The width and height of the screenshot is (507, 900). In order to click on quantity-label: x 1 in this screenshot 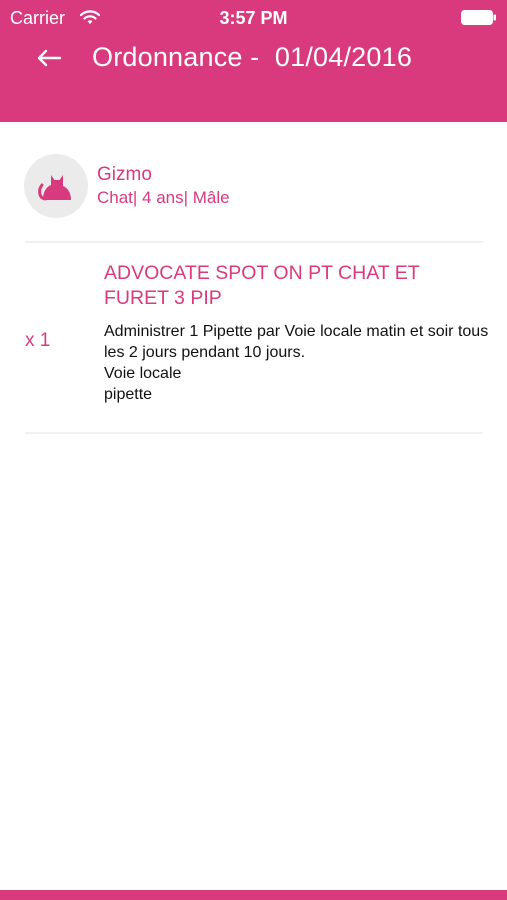, I will do `click(38, 340)`.